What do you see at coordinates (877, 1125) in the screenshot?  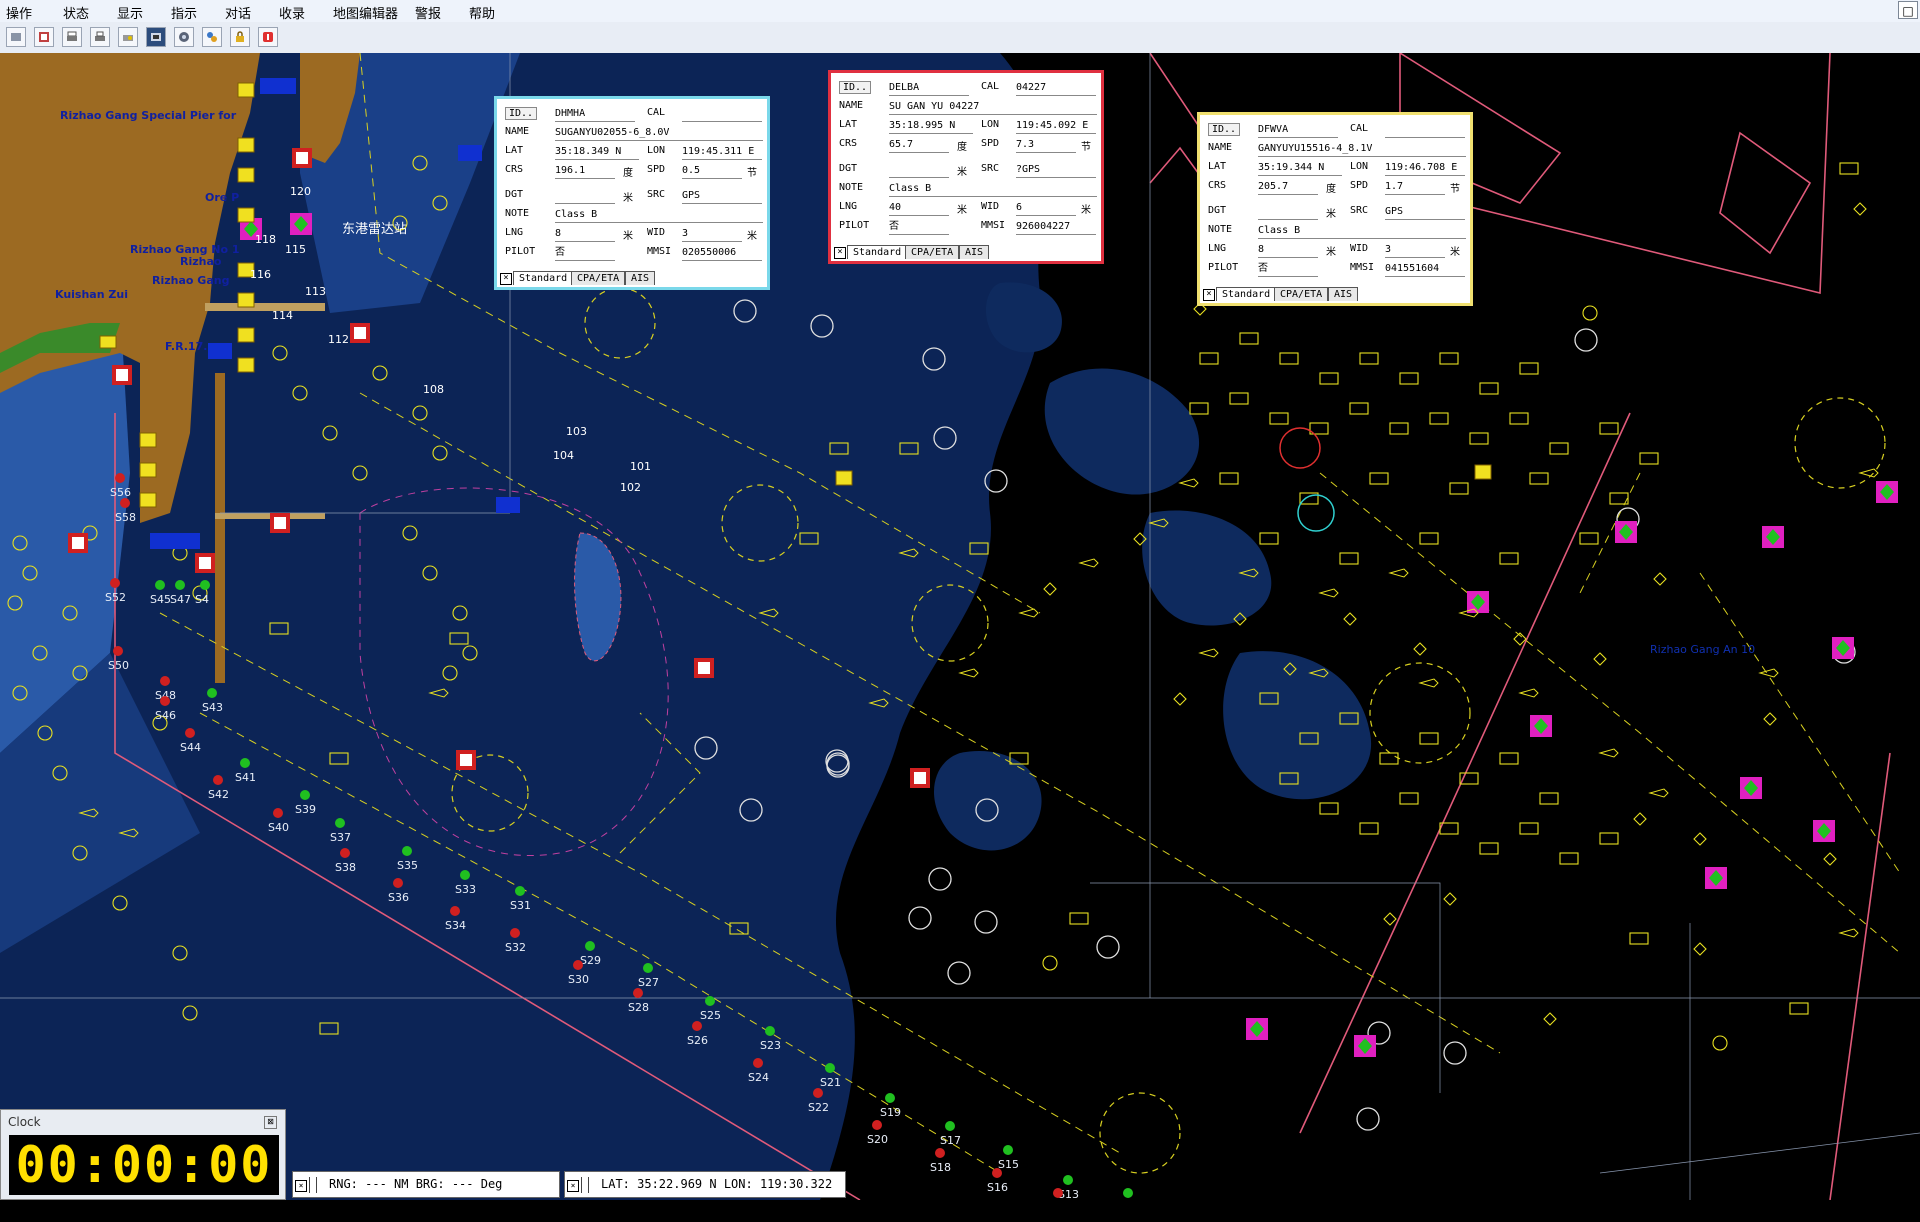 I see `buoy-red-s20` at bounding box center [877, 1125].